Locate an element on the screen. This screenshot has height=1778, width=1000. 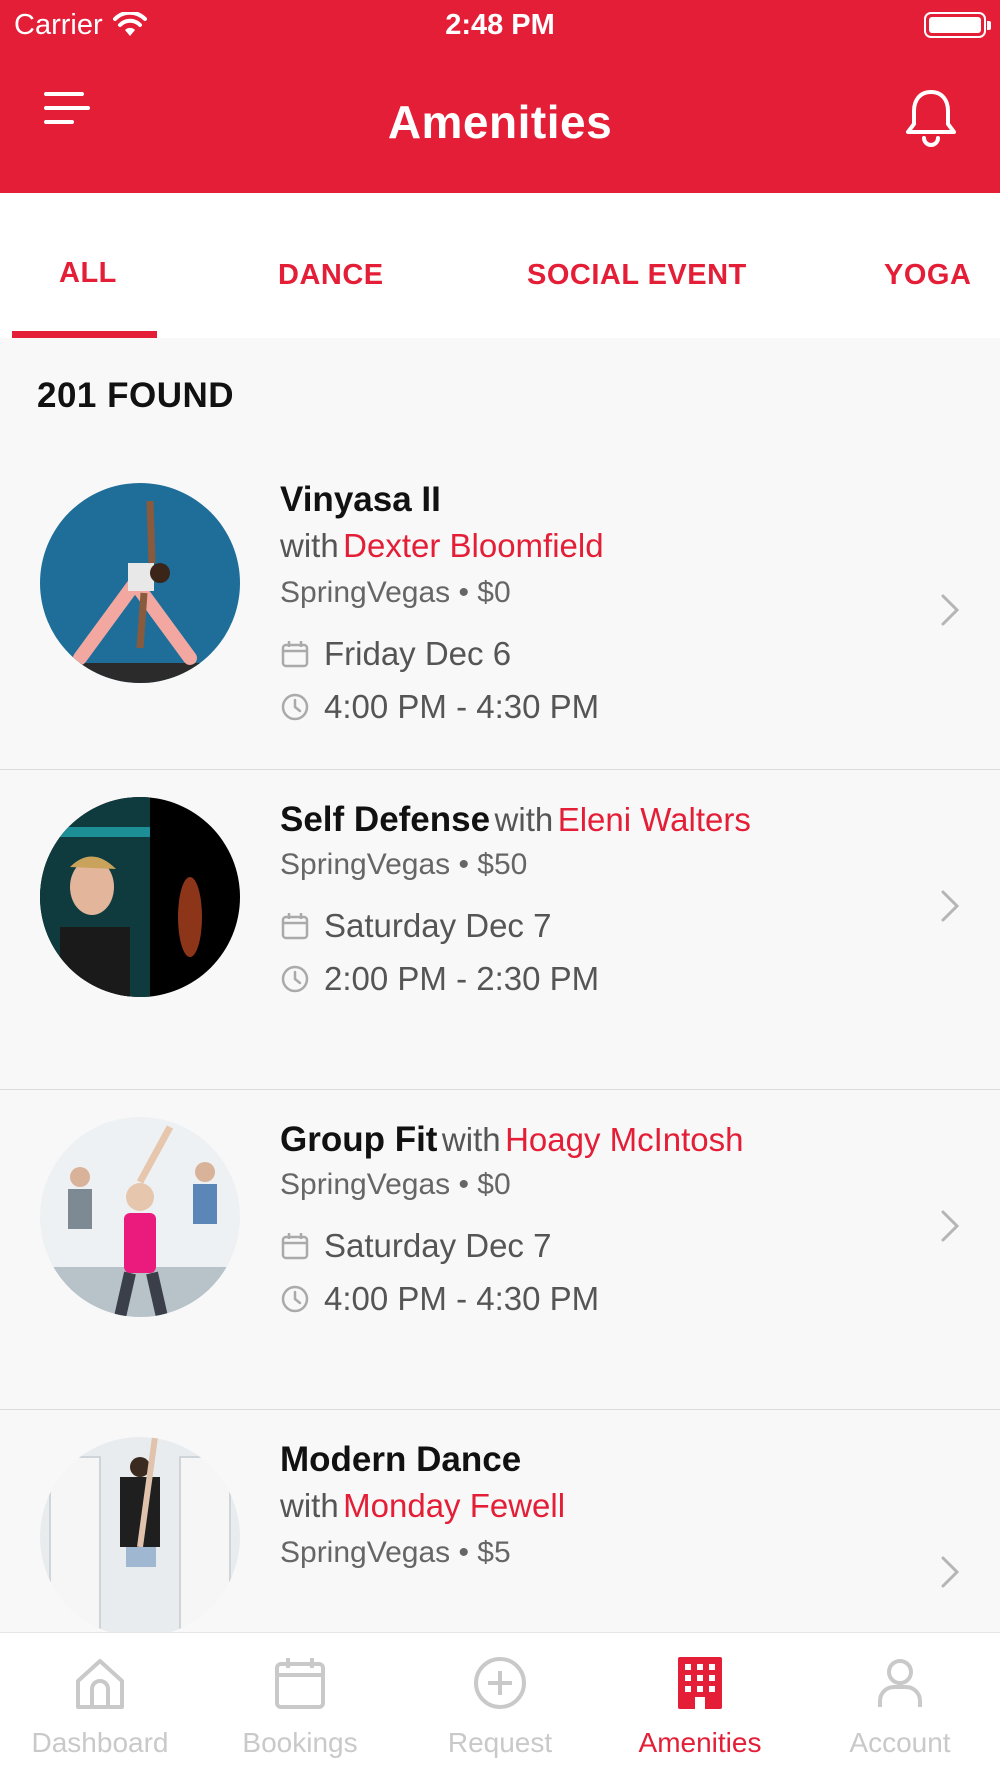
tab-bookings: Bookings is located at coordinates (300, 1705).